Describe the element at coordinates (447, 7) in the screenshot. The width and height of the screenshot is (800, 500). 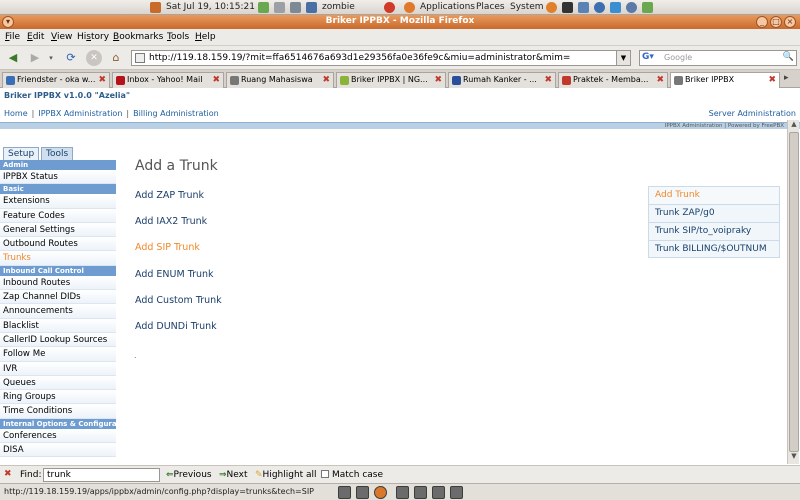
I see `menu-applications: Applications` at that location.